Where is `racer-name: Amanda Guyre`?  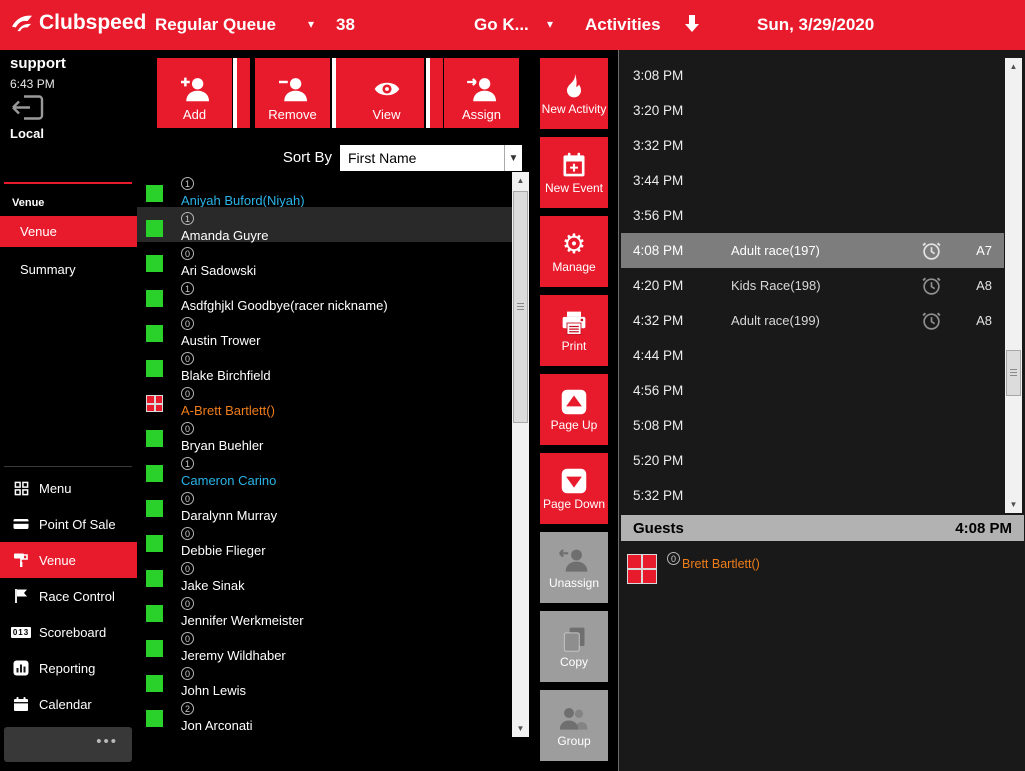
racer-name: Amanda Guyre is located at coordinates (225, 235).